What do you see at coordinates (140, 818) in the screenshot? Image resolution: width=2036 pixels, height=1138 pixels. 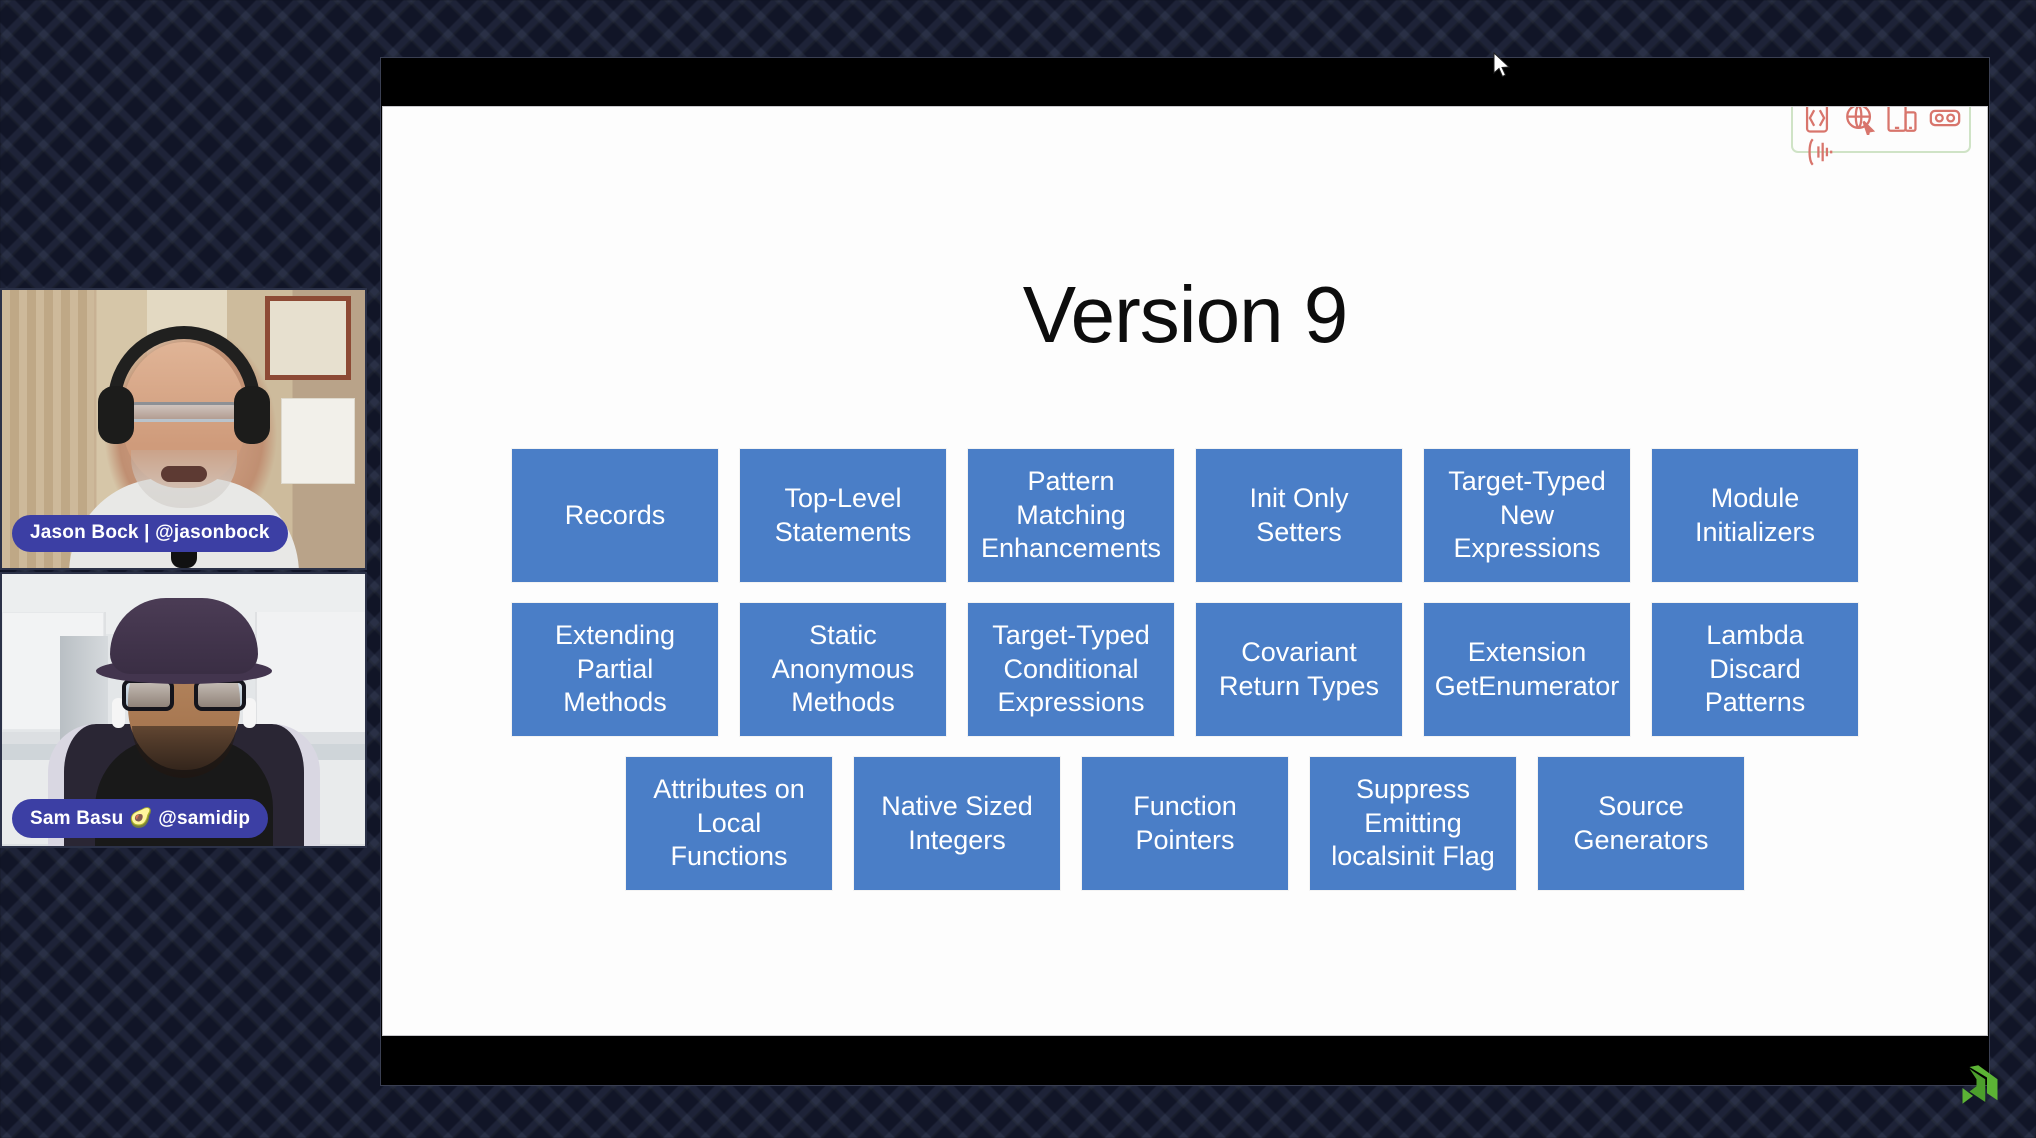 I see `participant-2-name-label: Sam Basu 🥑 @samidip` at bounding box center [140, 818].